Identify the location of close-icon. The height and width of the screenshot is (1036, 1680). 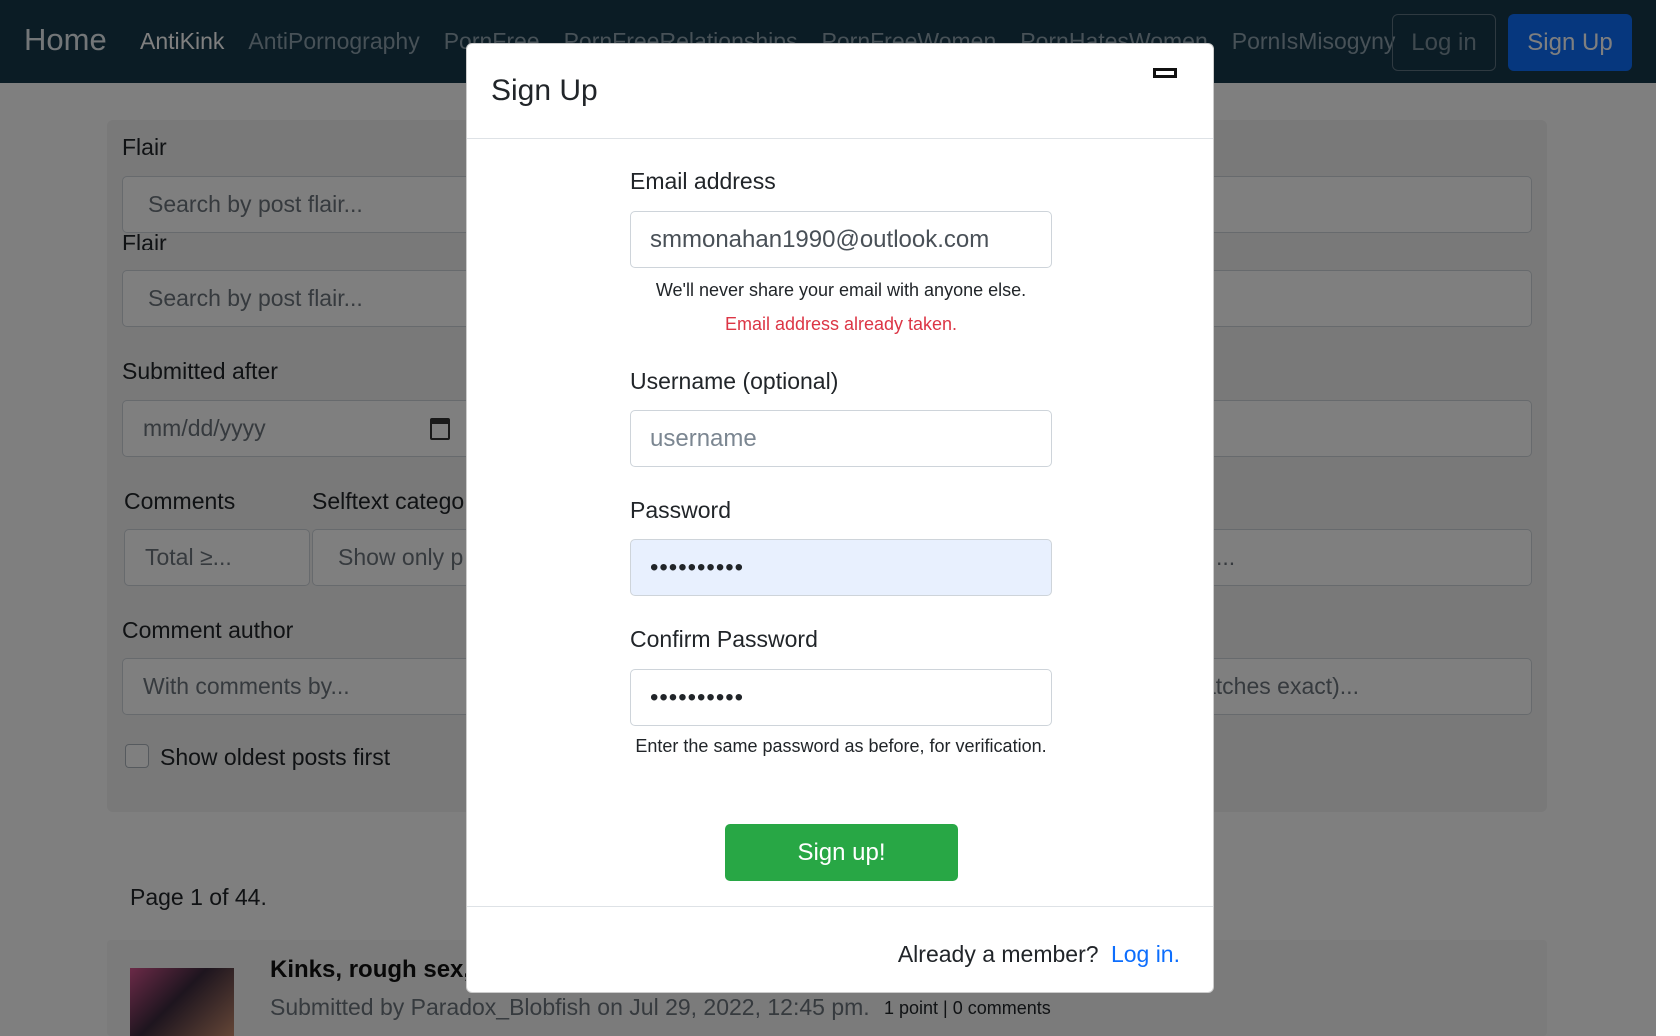
(1165, 73).